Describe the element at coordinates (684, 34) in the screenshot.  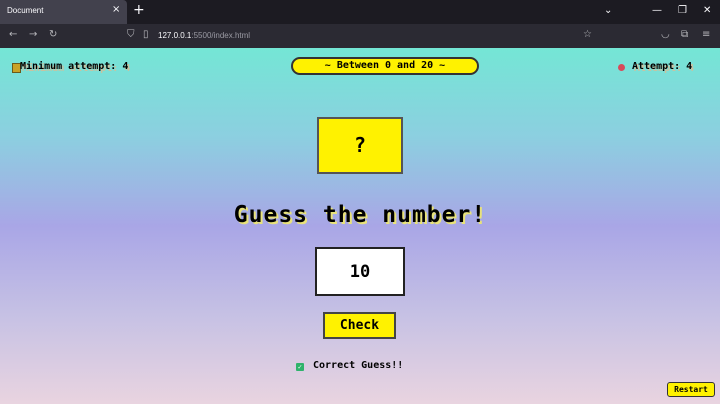
I see `extensions-icon: ⧉` at that location.